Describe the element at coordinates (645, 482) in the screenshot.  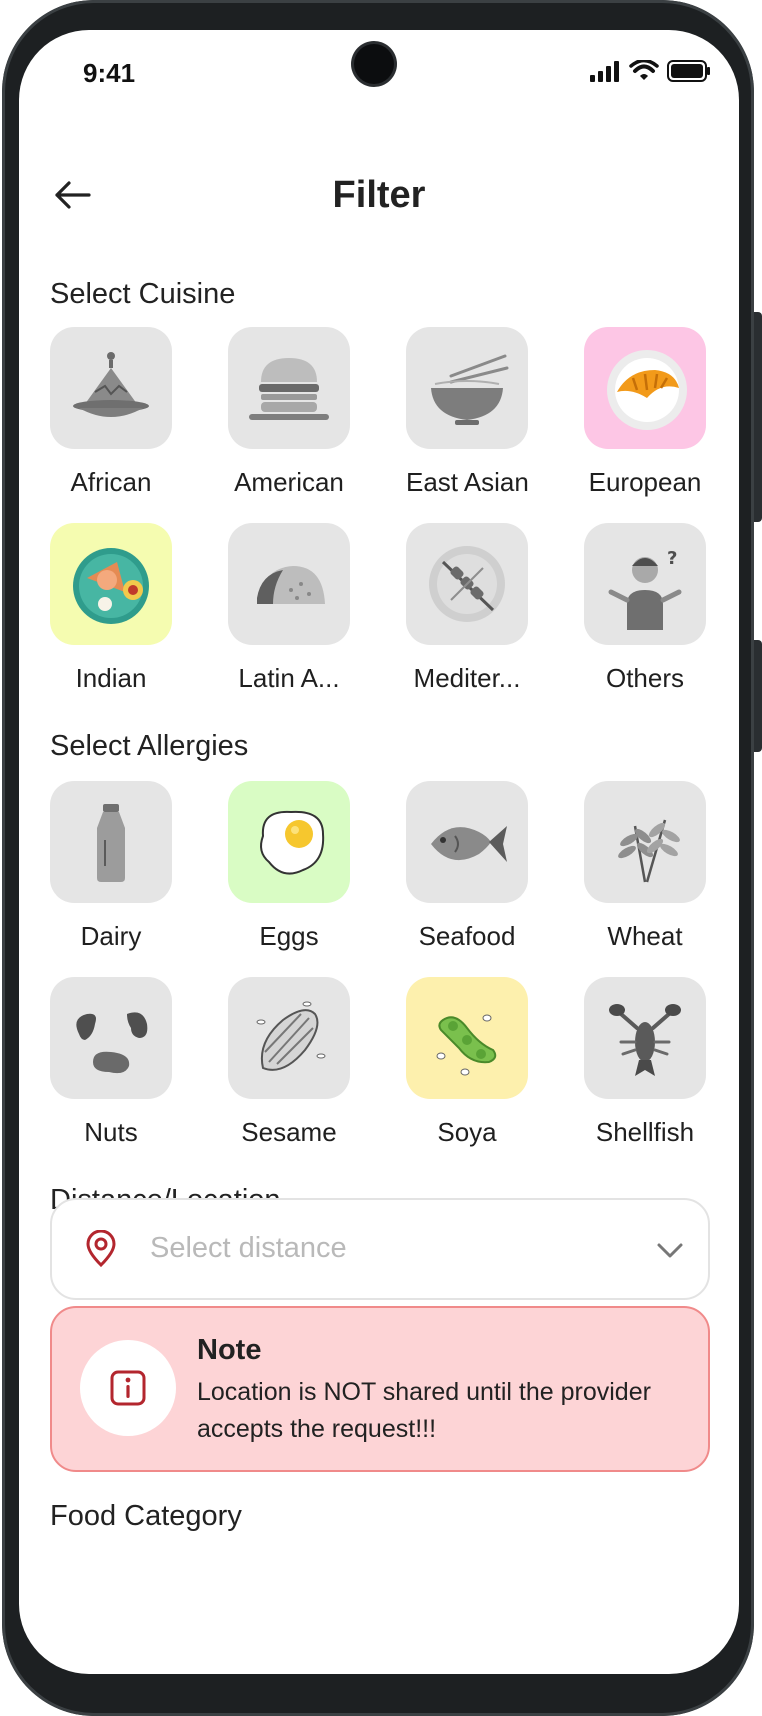
I see `tile-label: European` at that location.